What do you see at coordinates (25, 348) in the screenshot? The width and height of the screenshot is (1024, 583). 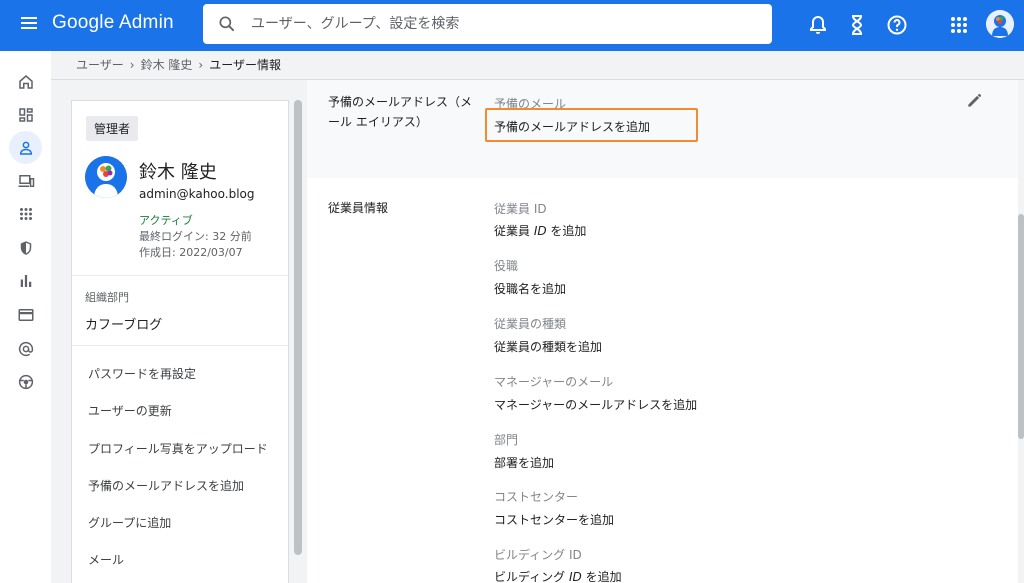 I see `account-icon` at bounding box center [25, 348].